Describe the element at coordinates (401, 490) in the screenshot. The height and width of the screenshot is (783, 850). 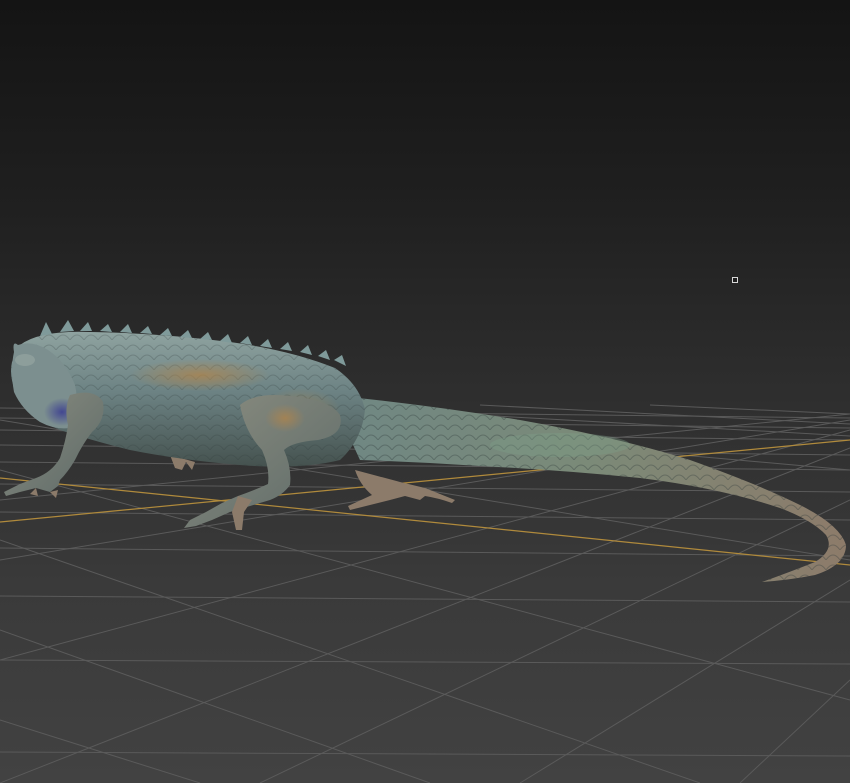
I see `far-hind-leg` at that location.